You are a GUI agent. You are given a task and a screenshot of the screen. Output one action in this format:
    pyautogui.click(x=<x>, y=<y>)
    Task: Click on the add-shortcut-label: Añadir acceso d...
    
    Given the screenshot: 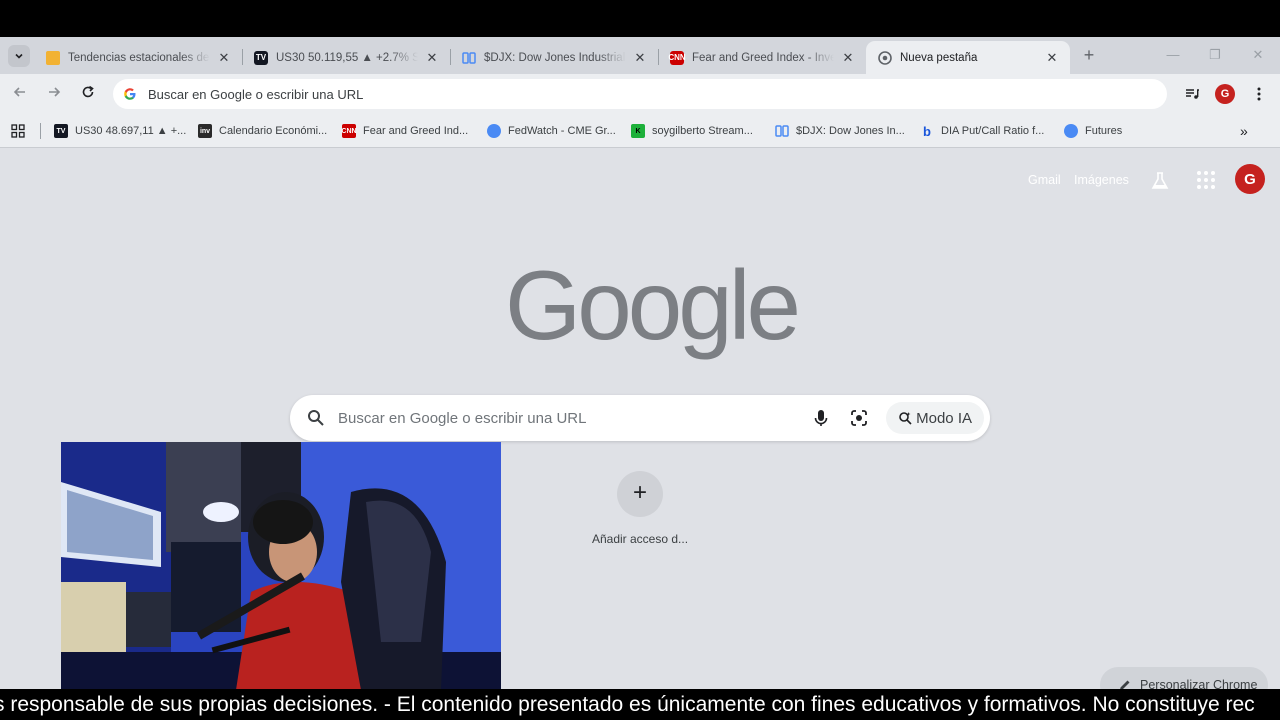 What is the action you would take?
    pyautogui.click(x=640, y=539)
    